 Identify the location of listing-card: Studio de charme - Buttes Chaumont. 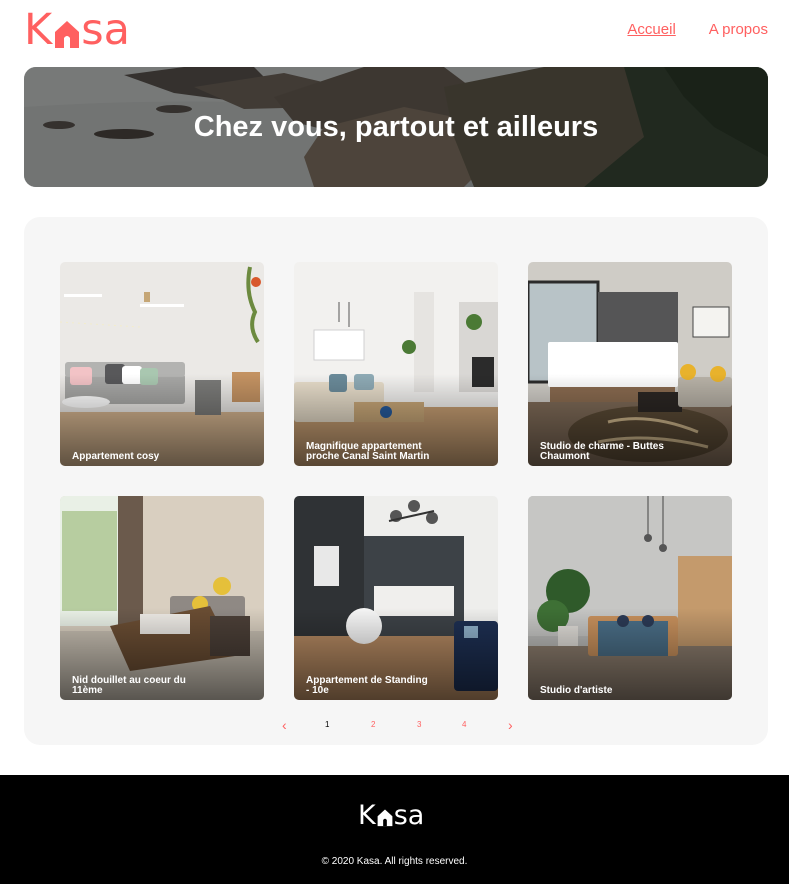
(630, 364).